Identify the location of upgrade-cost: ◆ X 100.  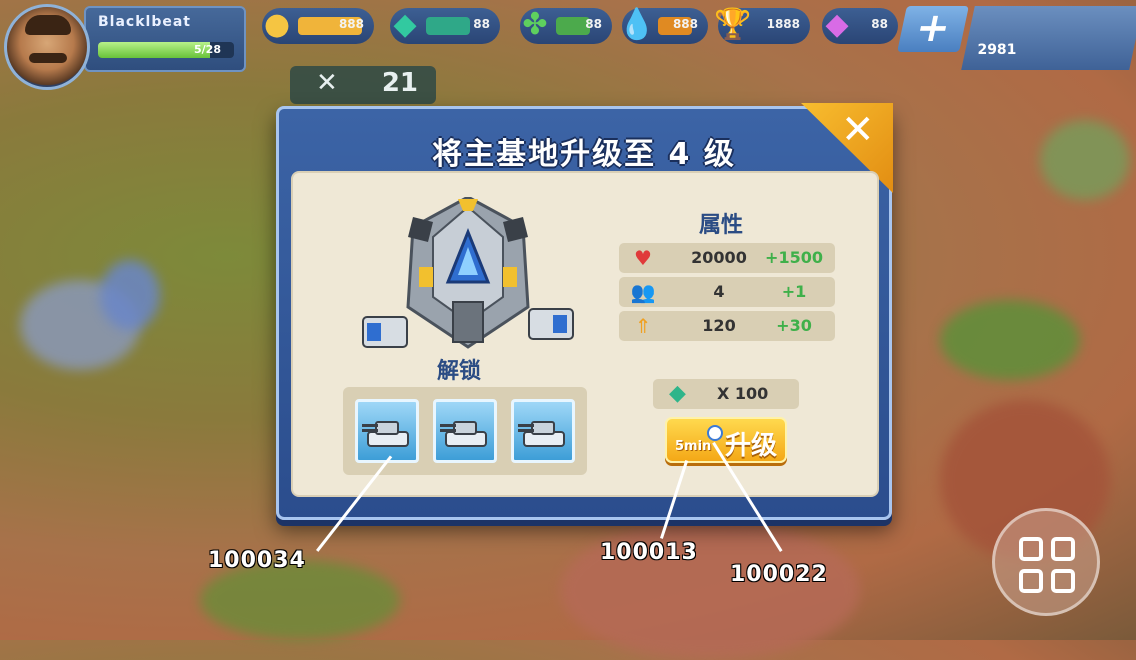
(726, 394).